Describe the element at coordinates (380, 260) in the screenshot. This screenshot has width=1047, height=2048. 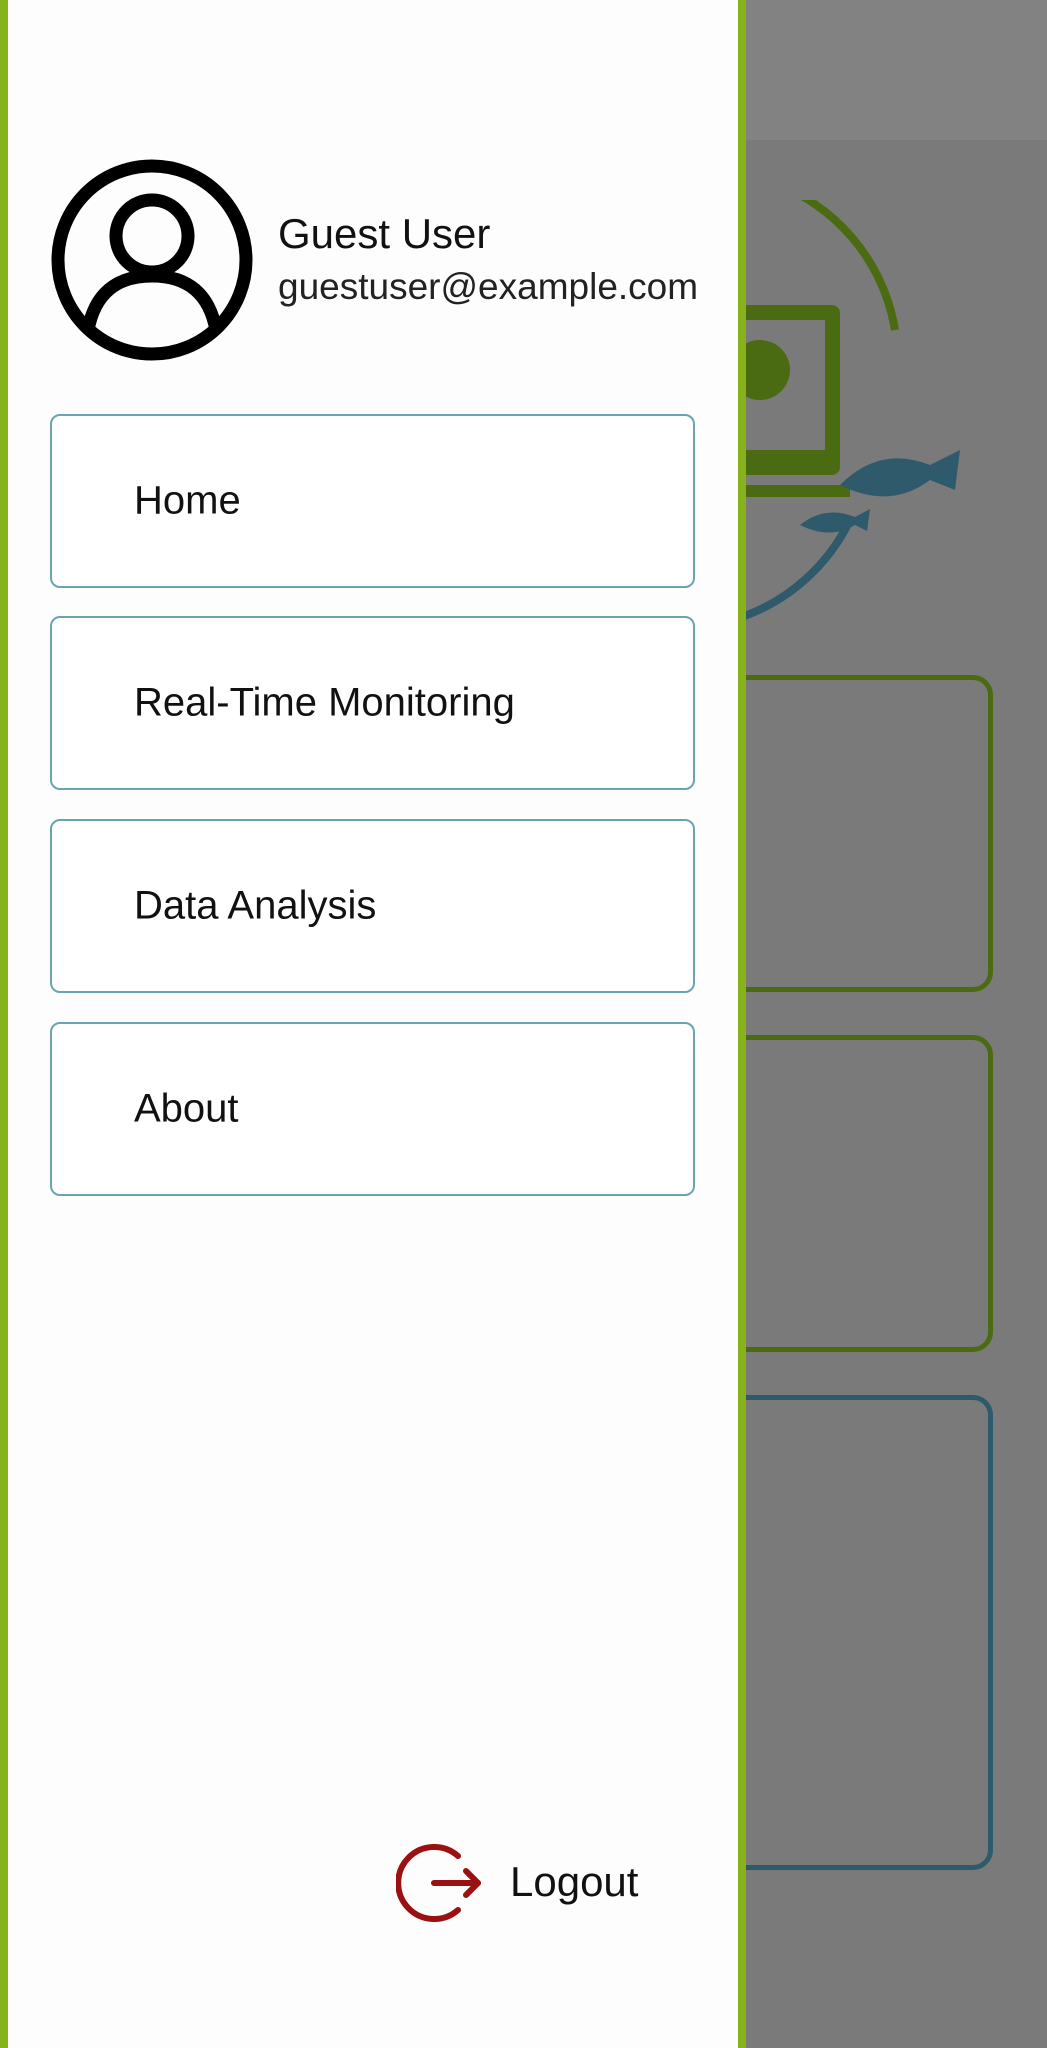
I see `user-profile-header: Guest User guestuser@example.com` at that location.